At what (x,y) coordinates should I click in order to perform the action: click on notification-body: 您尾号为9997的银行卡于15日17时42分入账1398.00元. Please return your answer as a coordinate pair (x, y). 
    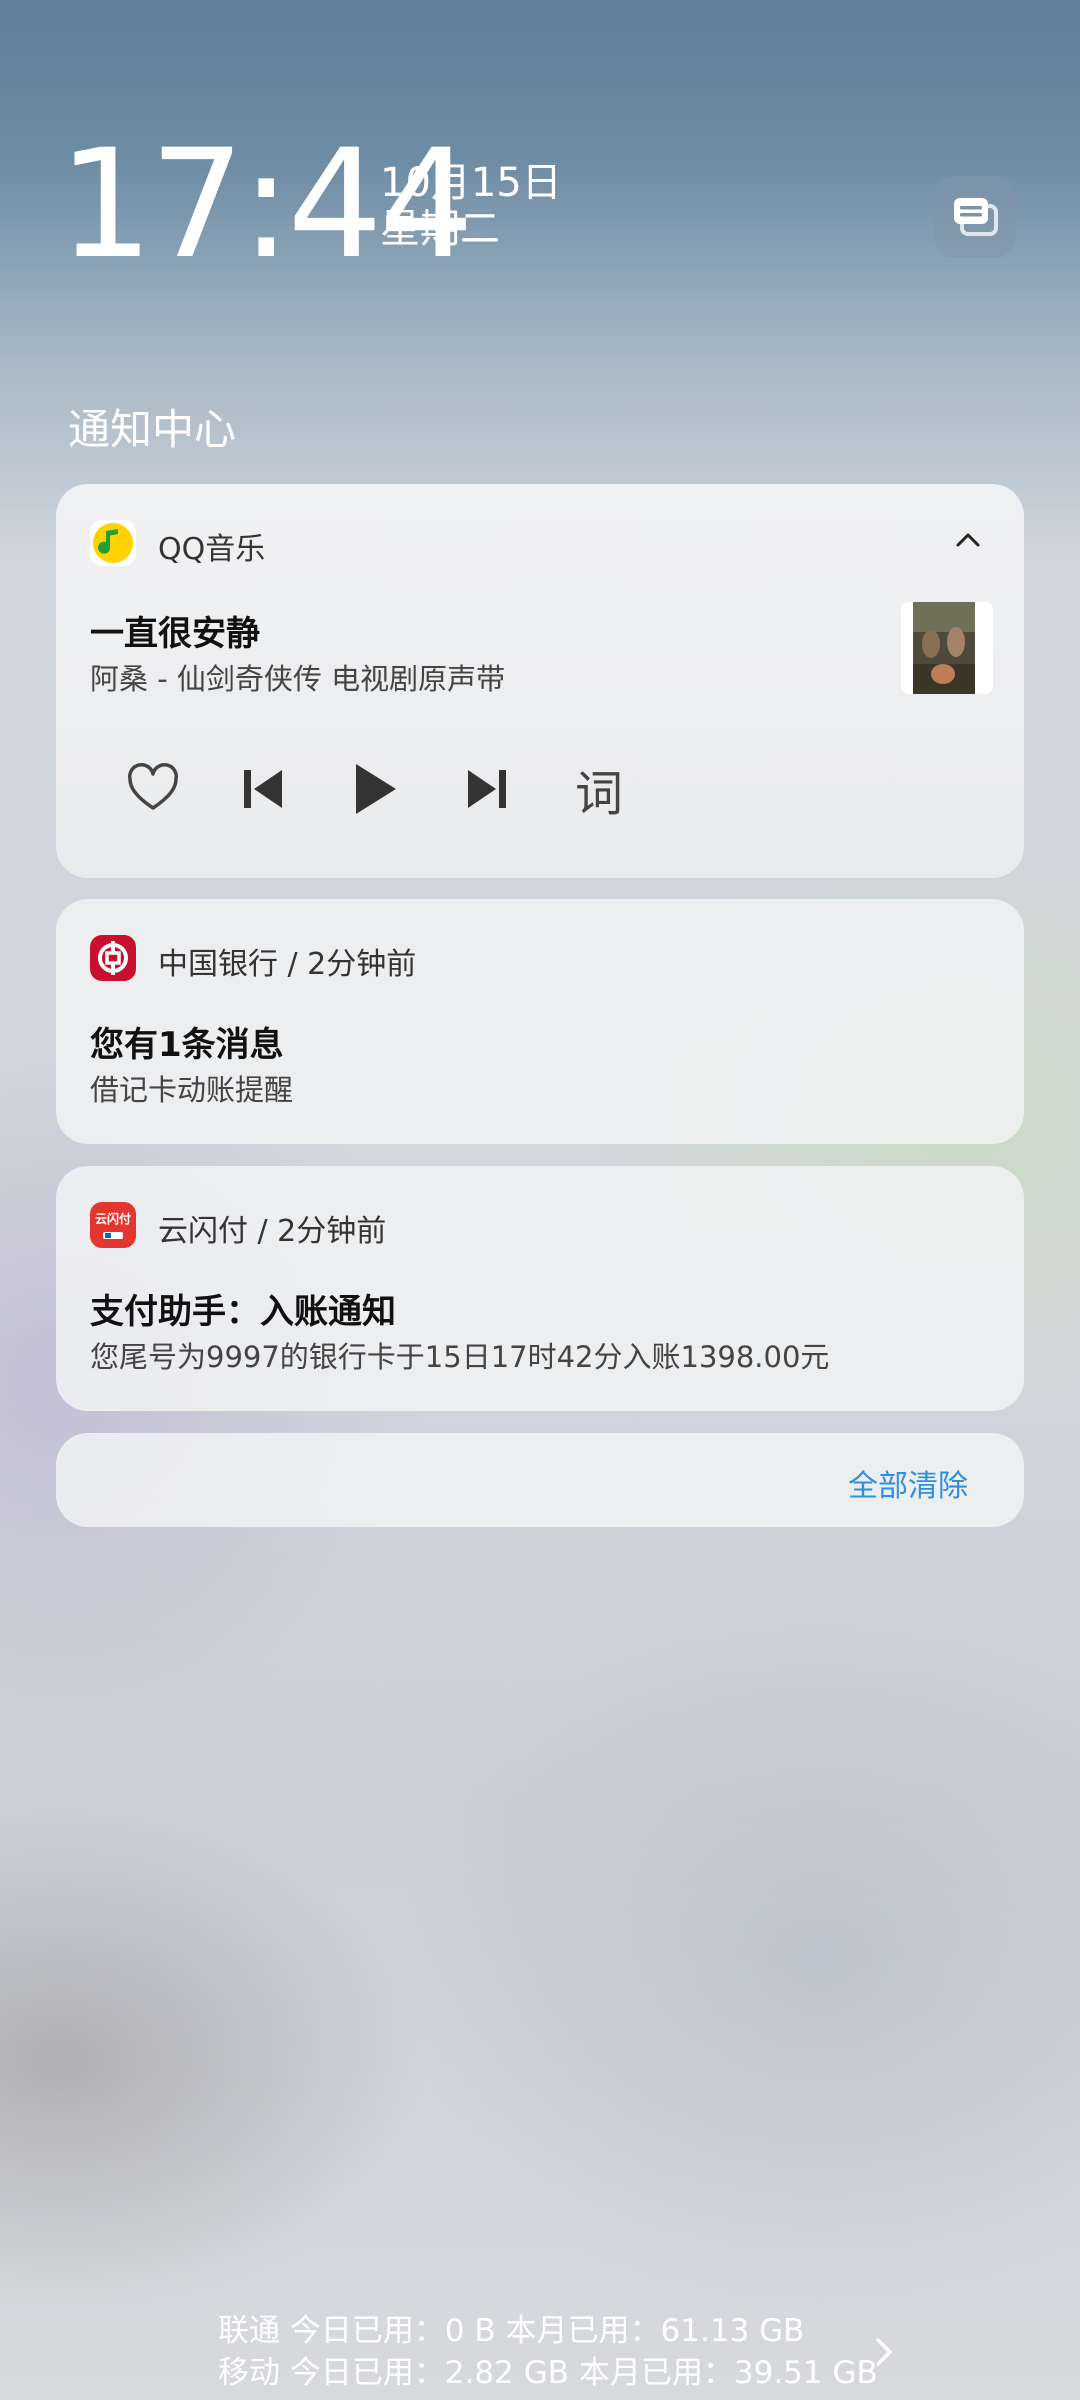
    Looking at the image, I should click on (460, 1357).